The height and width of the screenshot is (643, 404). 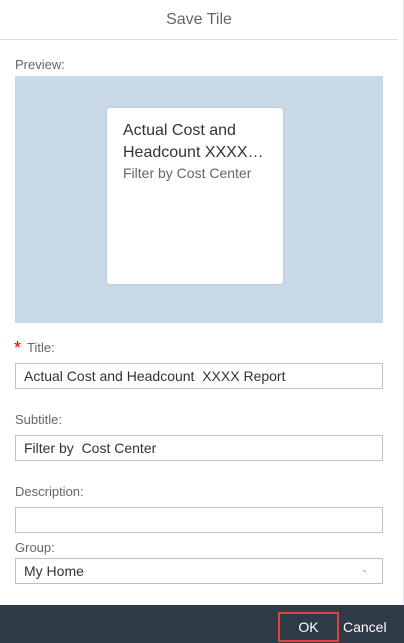 What do you see at coordinates (199, 520) in the screenshot?
I see `description-input` at bounding box center [199, 520].